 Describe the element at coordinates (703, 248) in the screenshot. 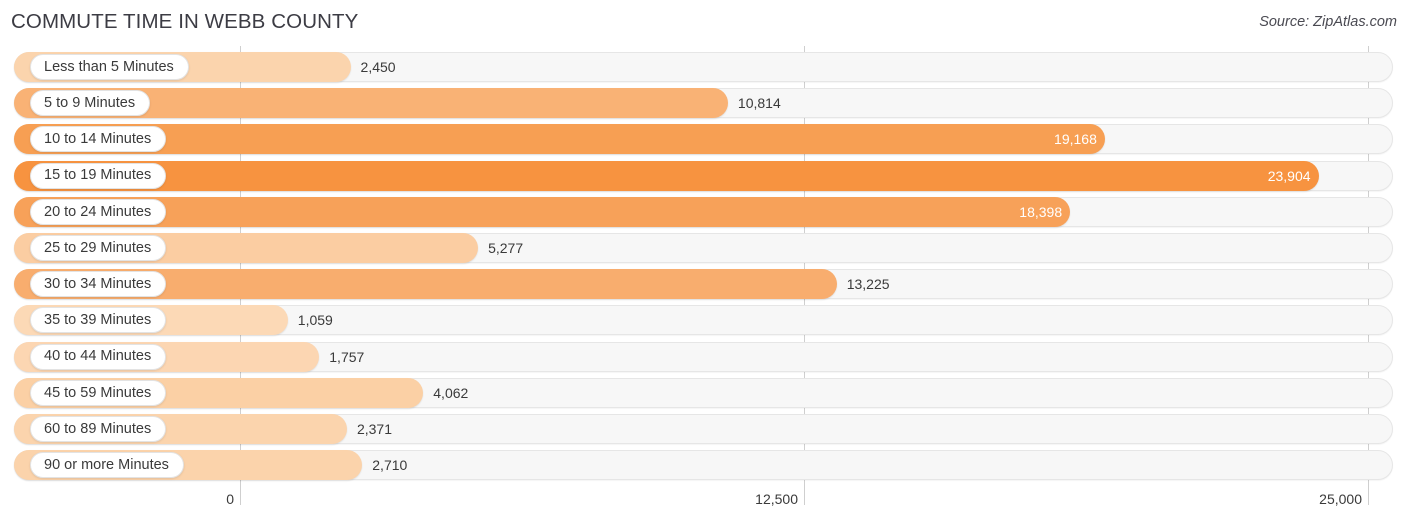

I see `chart-row: 25 to 29 Minutes 5,277` at that location.